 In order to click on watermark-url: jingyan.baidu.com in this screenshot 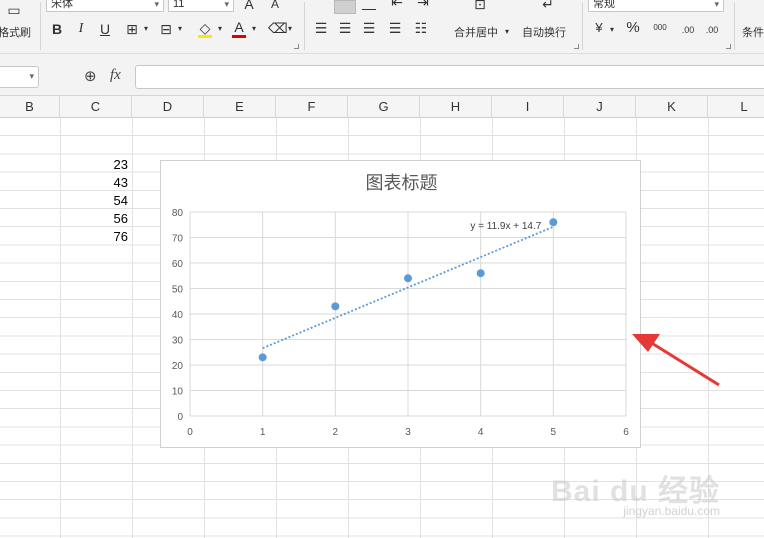, I will do `click(671, 511)`.